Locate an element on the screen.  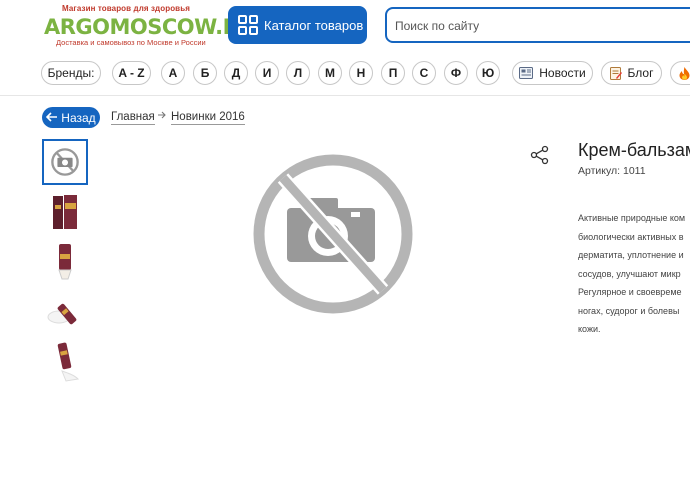
header-divider is located at coordinates (345, 95).